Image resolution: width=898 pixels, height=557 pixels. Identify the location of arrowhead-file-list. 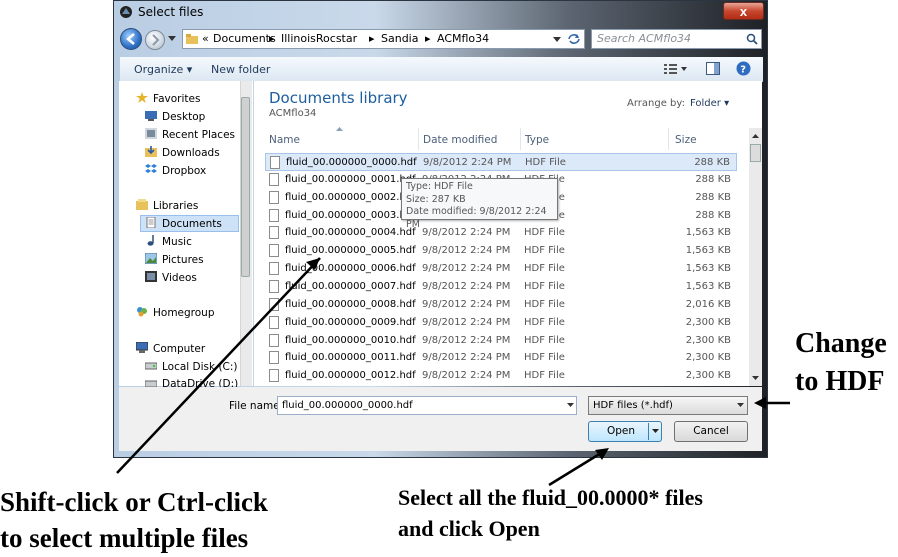
(313, 264).